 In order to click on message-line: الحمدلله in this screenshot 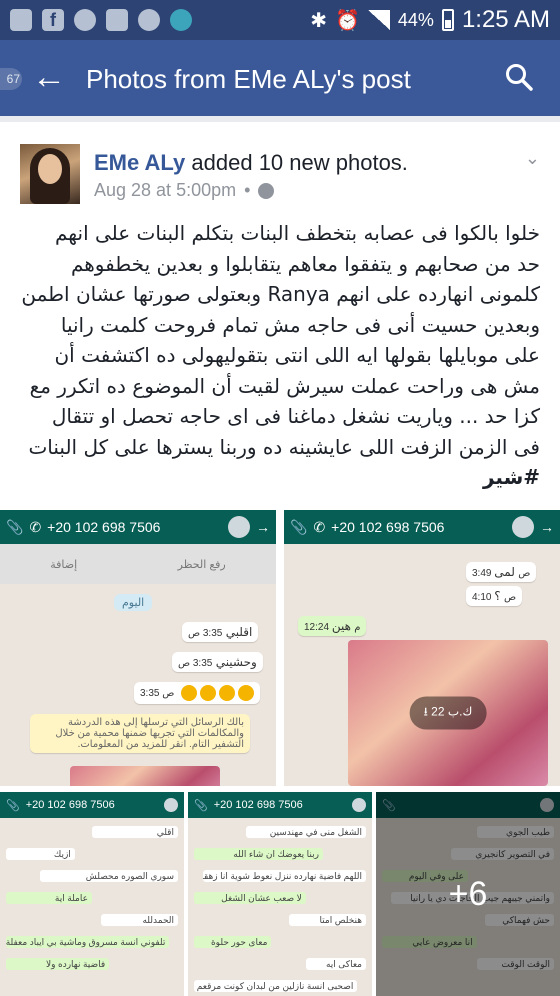, I will do `click(139, 920)`.